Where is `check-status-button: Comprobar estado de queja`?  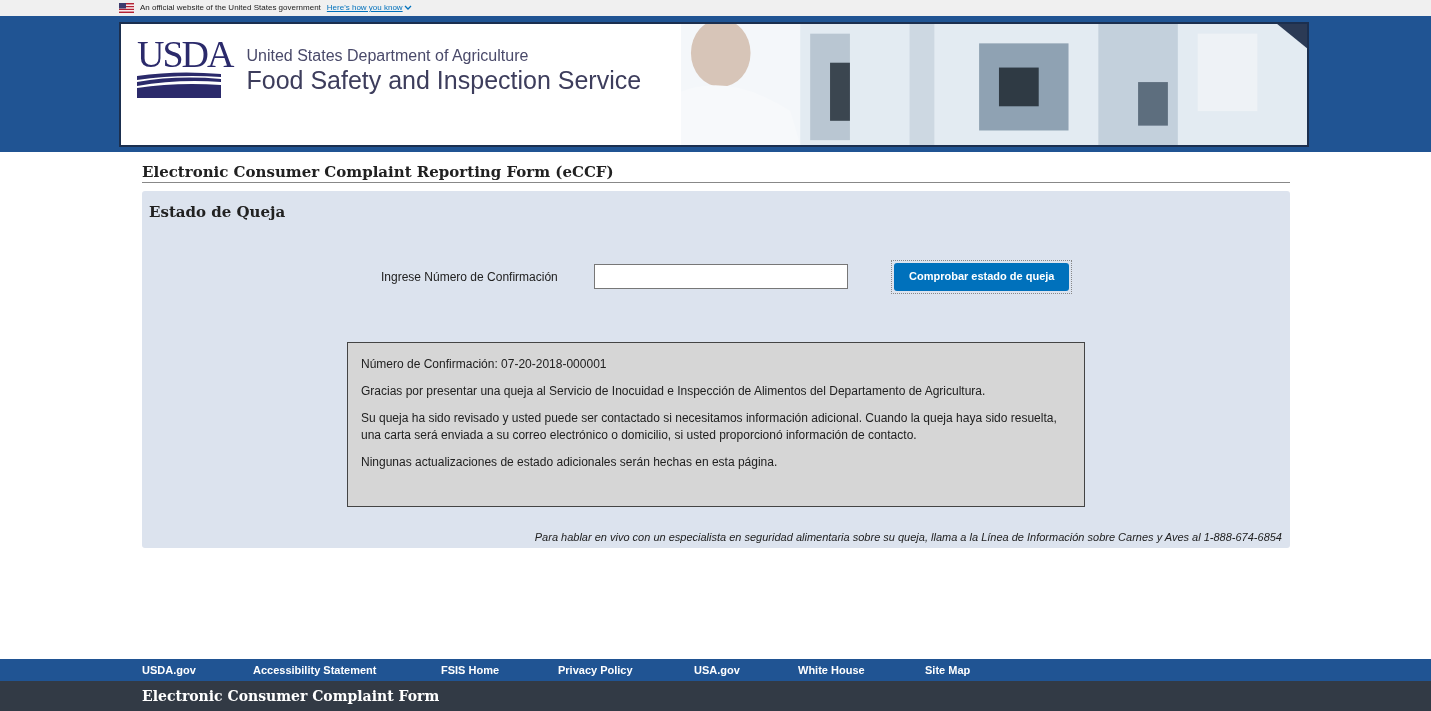 check-status-button: Comprobar estado de queja is located at coordinates (982, 276).